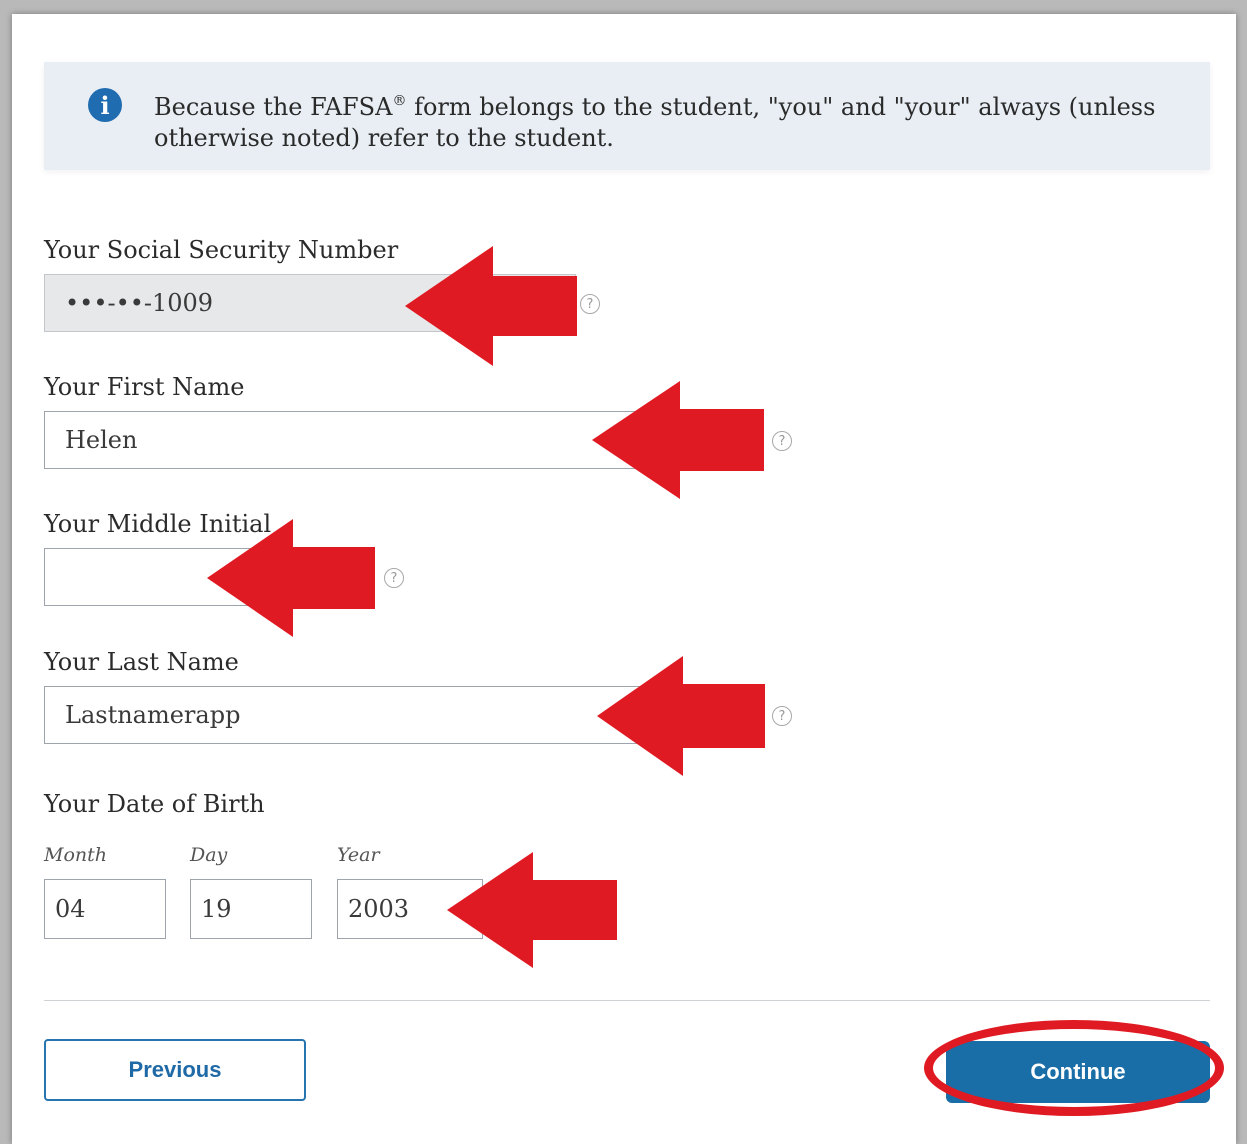  Describe the element at coordinates (358, 855) in the screenshot. I see `year-label: Year` at that location.